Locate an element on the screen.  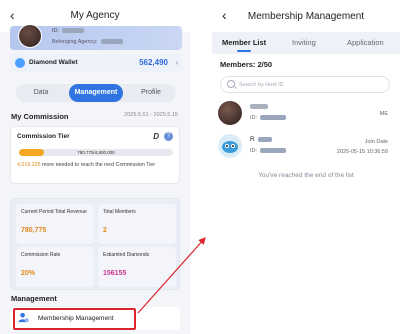
stat-value: 20% is located at coordinates (28, 273).